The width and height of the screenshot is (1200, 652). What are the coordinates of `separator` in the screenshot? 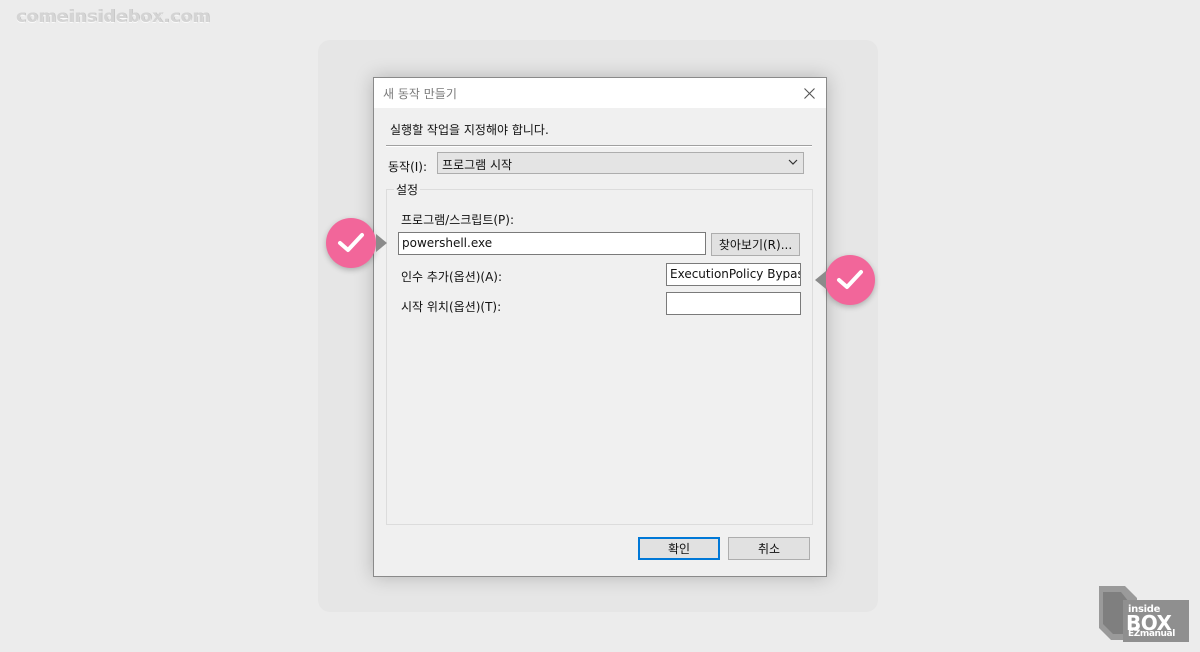 It's located at (599, 146).